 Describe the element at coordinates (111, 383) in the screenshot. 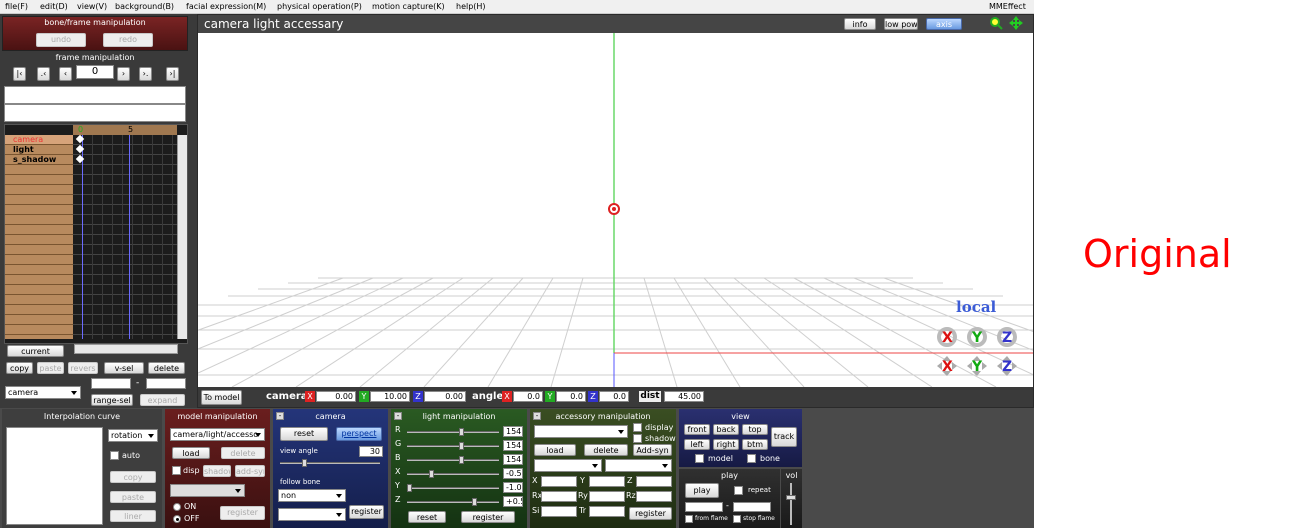

I see `range-start-input` at that location.